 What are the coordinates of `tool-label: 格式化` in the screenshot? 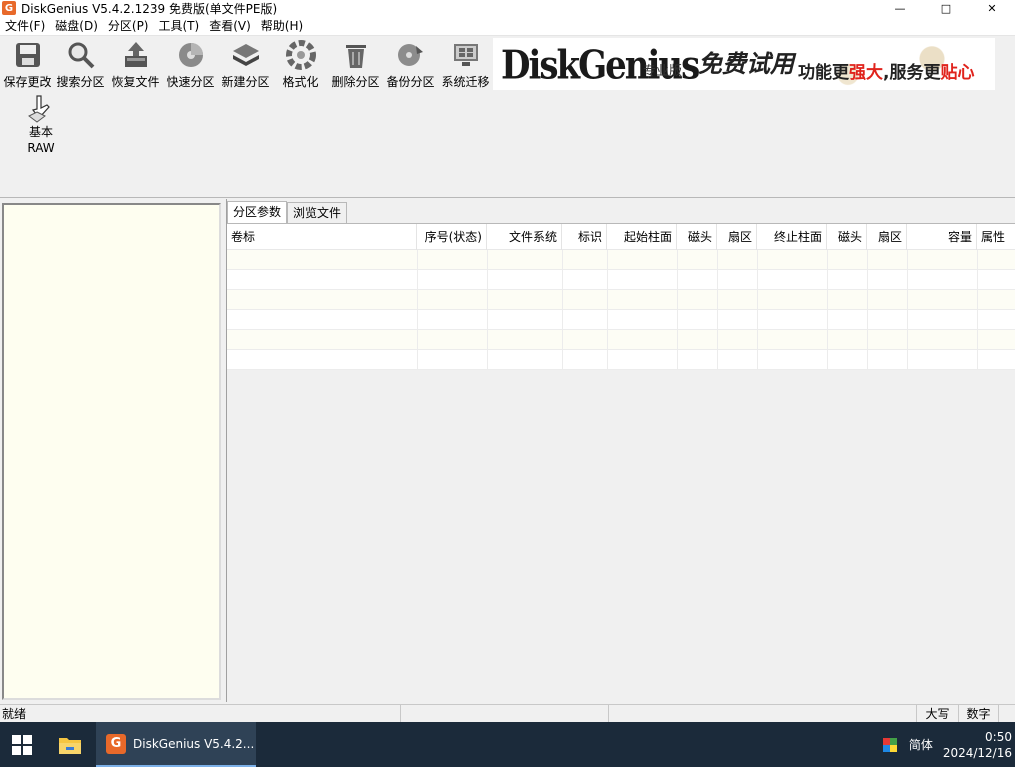 It's located at (300, 82).